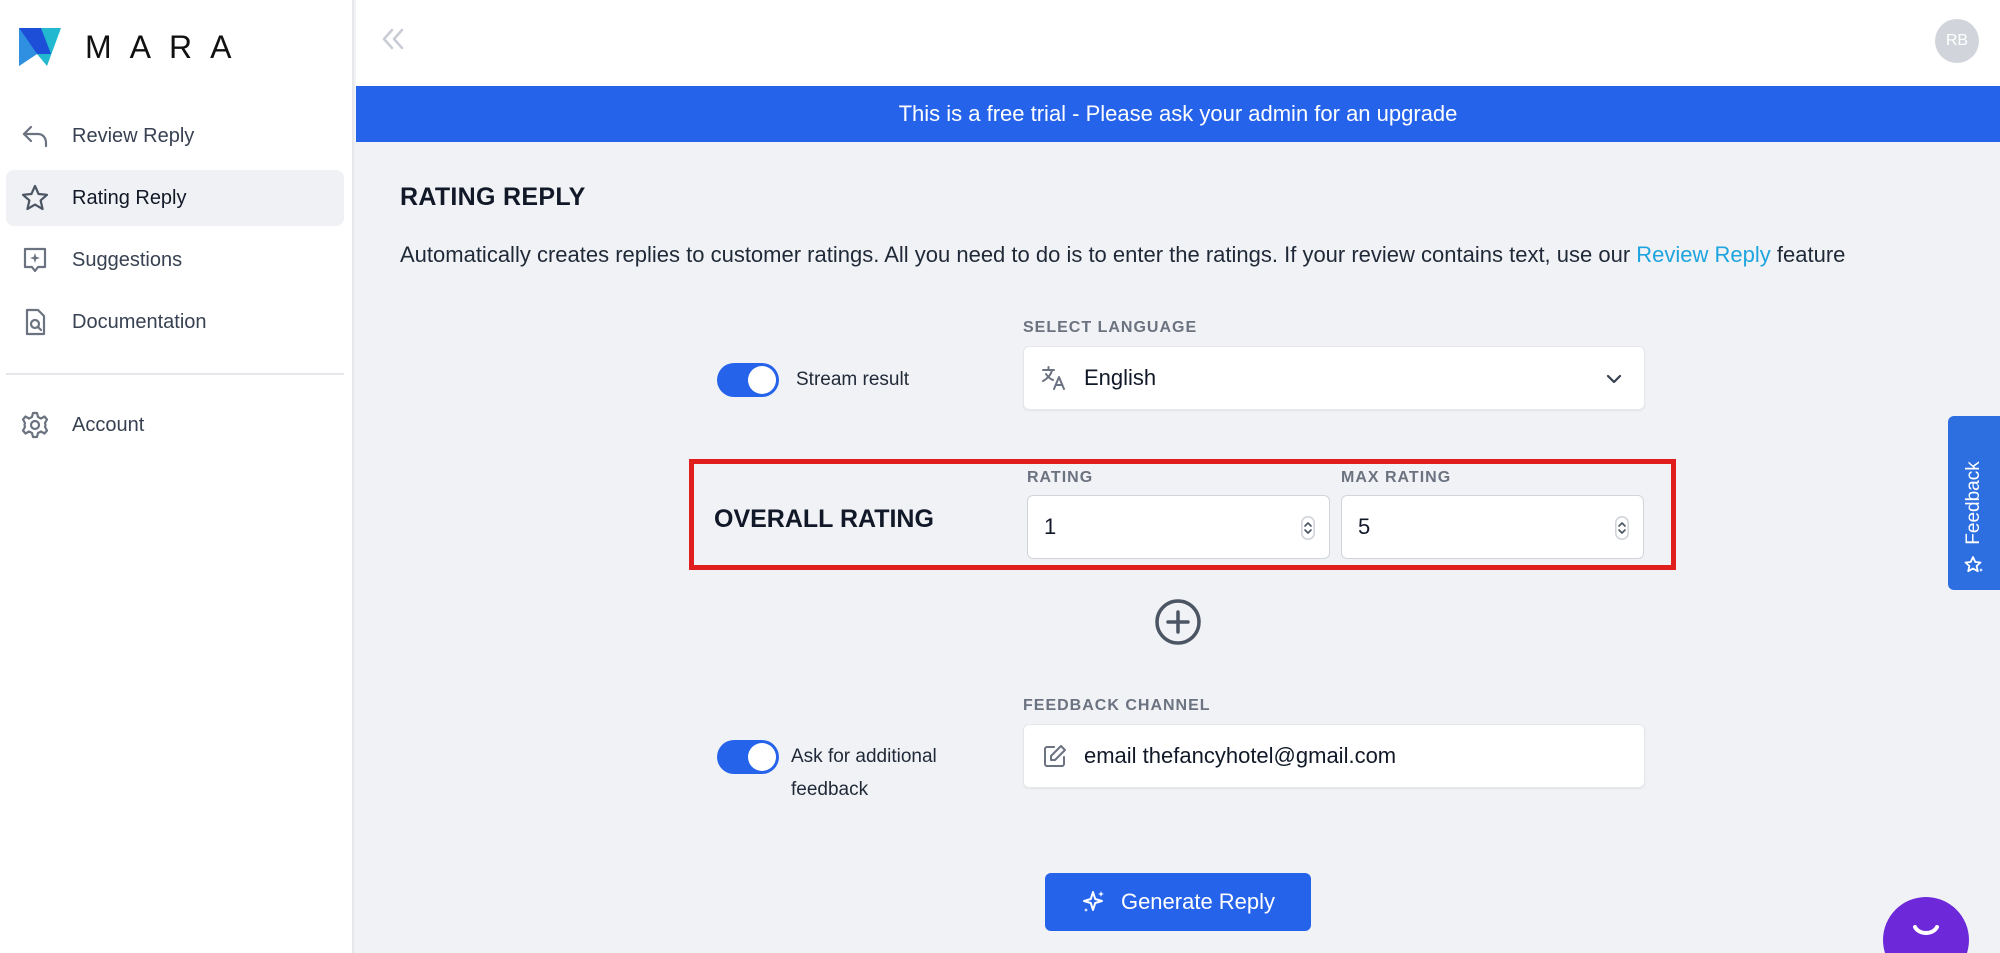 The height and width of the screenshot is (953, 2000). Describe the element at coordinates (1240, 755) in the screenshot. I see `feedback-channel-value: email thefancyhotel@gmail.com` at that location.